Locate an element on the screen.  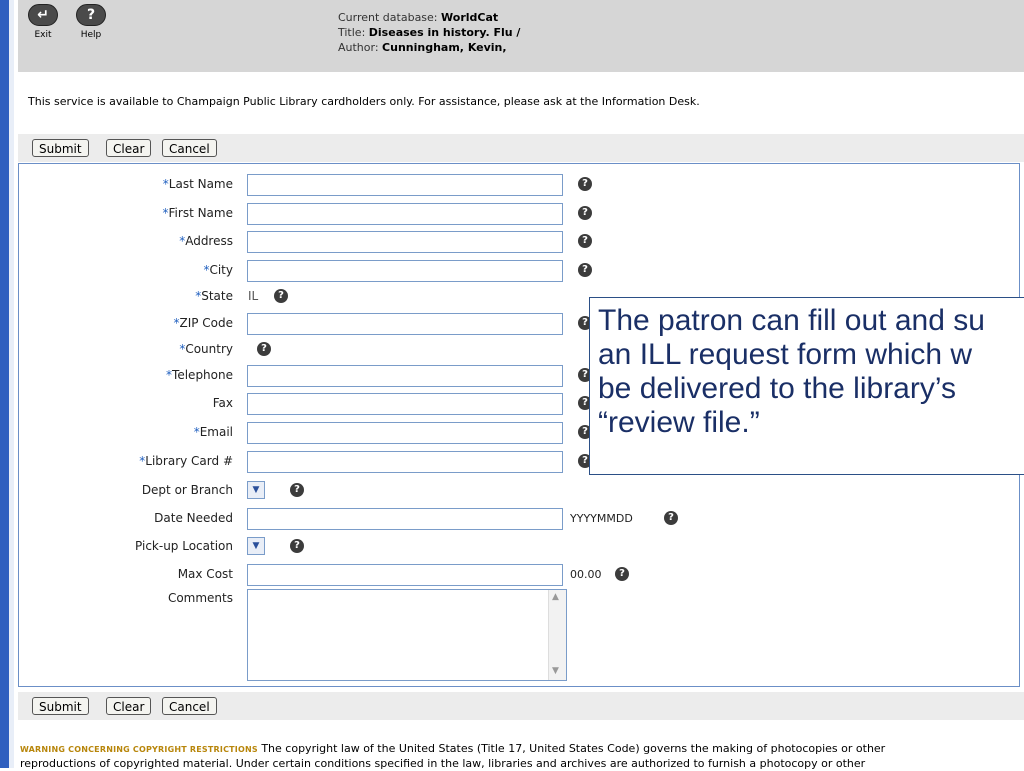
row-city: *City ? is located at coordinates (519, 270).